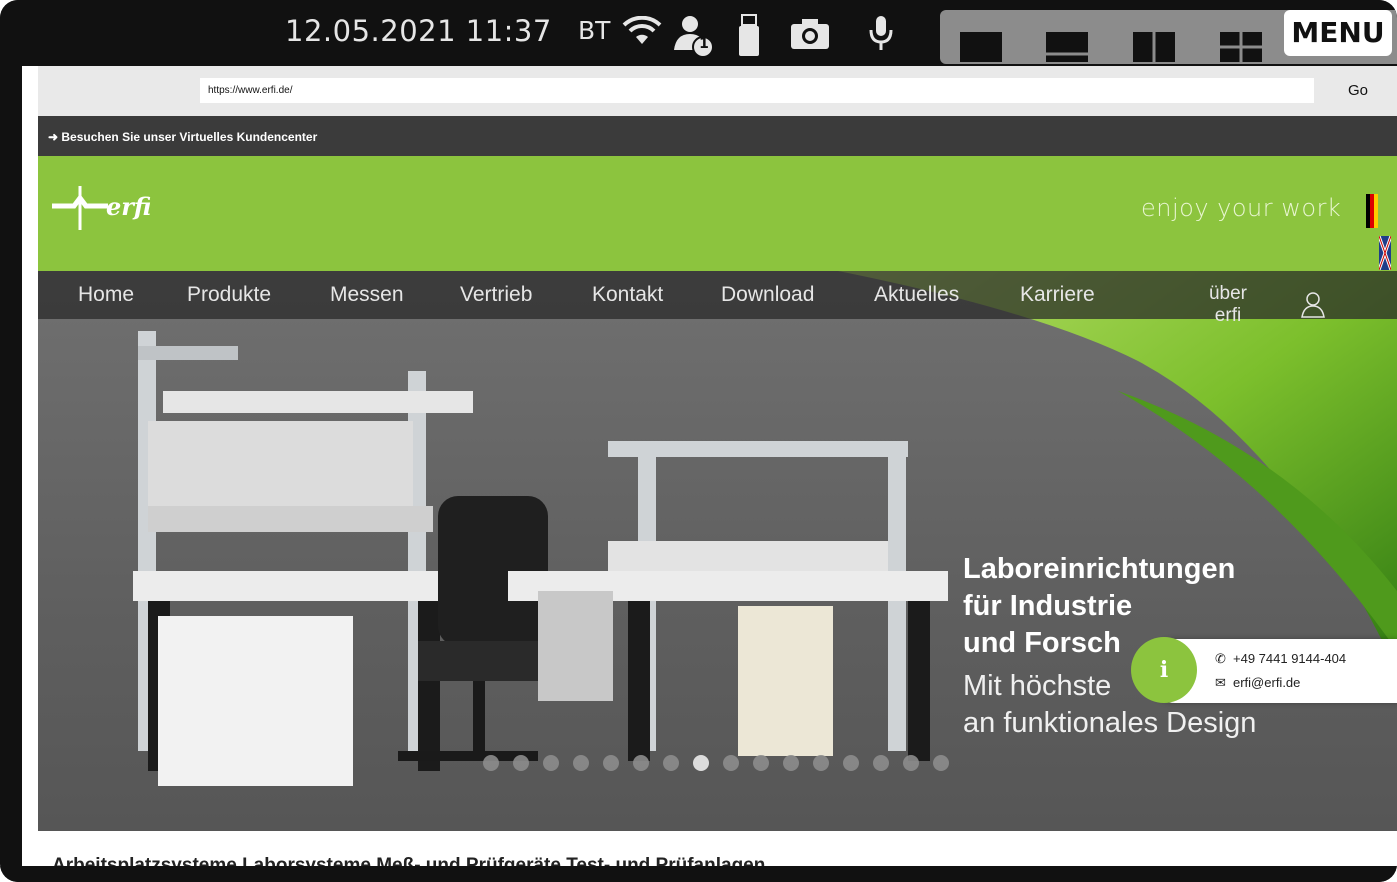  I want to click on email-address: erfi@erfi.de, so click(1267, 682).